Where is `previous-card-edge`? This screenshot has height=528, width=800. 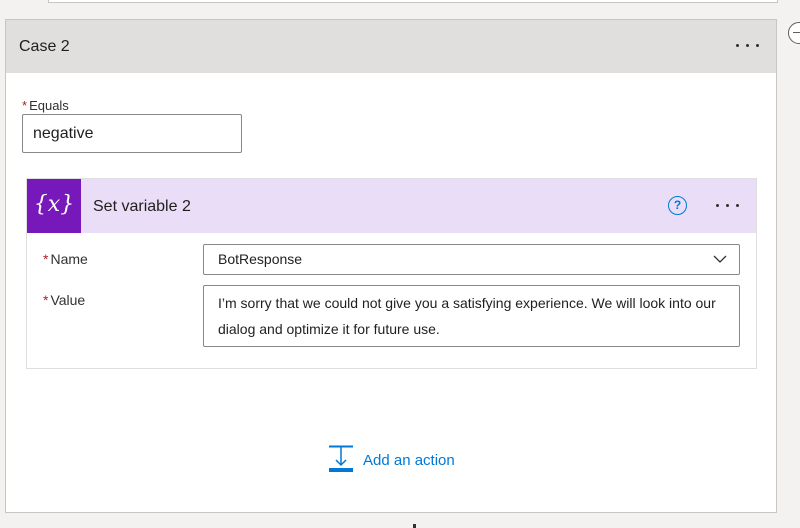 previous-card-edge is located at coordinates (413, 1).